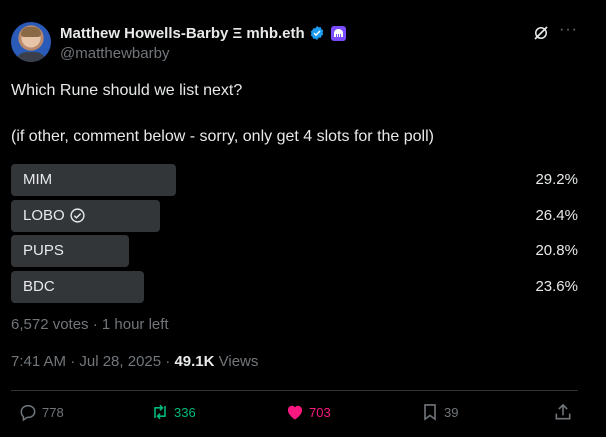  What do you see at coordinates (53, 412) in the screenshot?
I see `reply-count: 778` at bounding box center [53, 412].